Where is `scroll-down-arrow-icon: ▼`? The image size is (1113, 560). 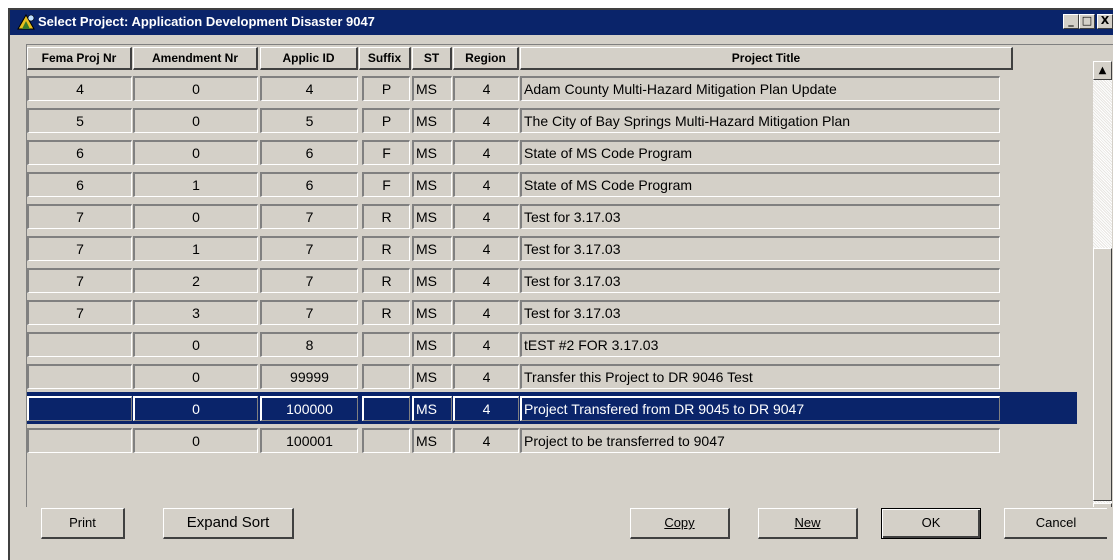 scroll-down-arrow-icon: ▼ is located at coordinates (1102, 505).